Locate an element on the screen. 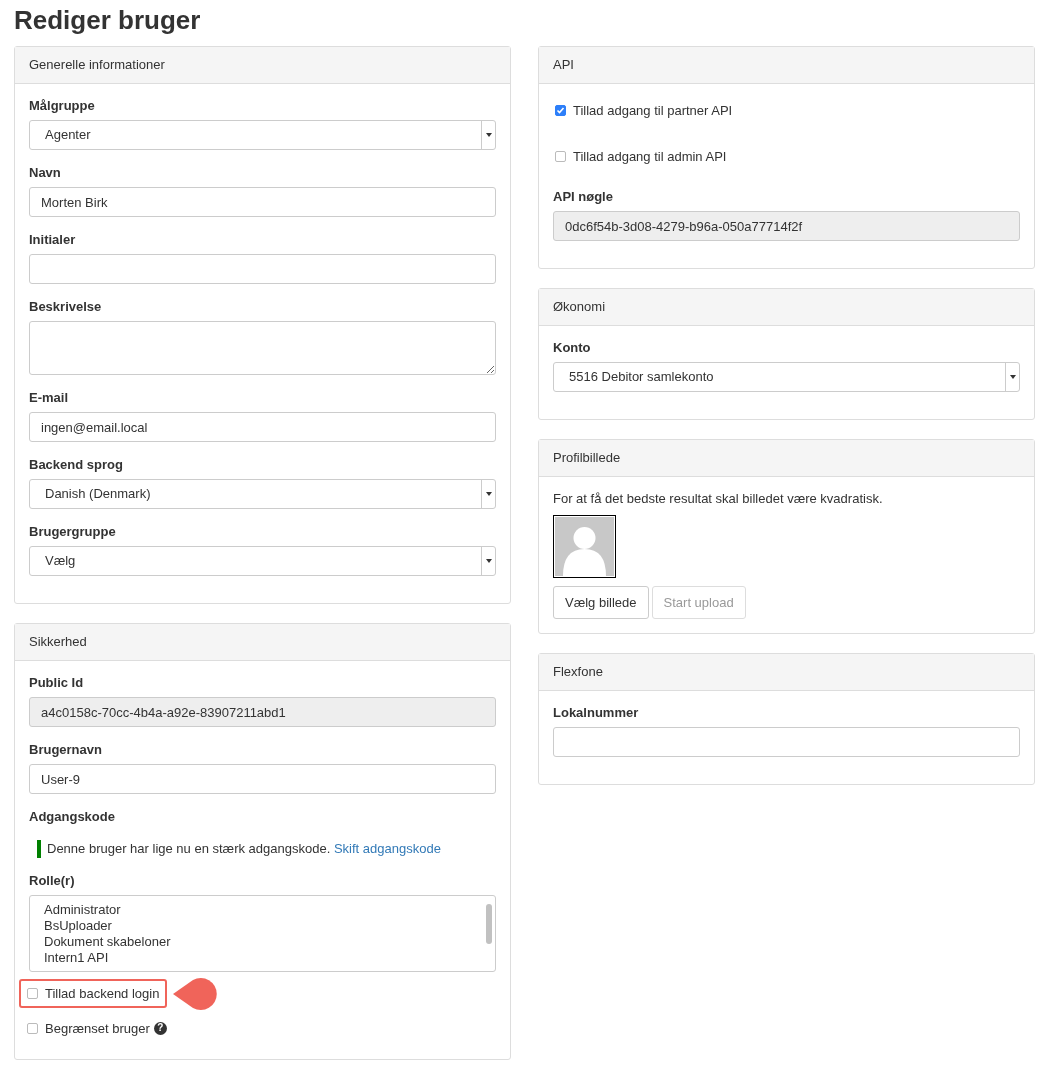 This screenshot has width=1045, height=1067. strength-bar is located at coordinates (39, 848).